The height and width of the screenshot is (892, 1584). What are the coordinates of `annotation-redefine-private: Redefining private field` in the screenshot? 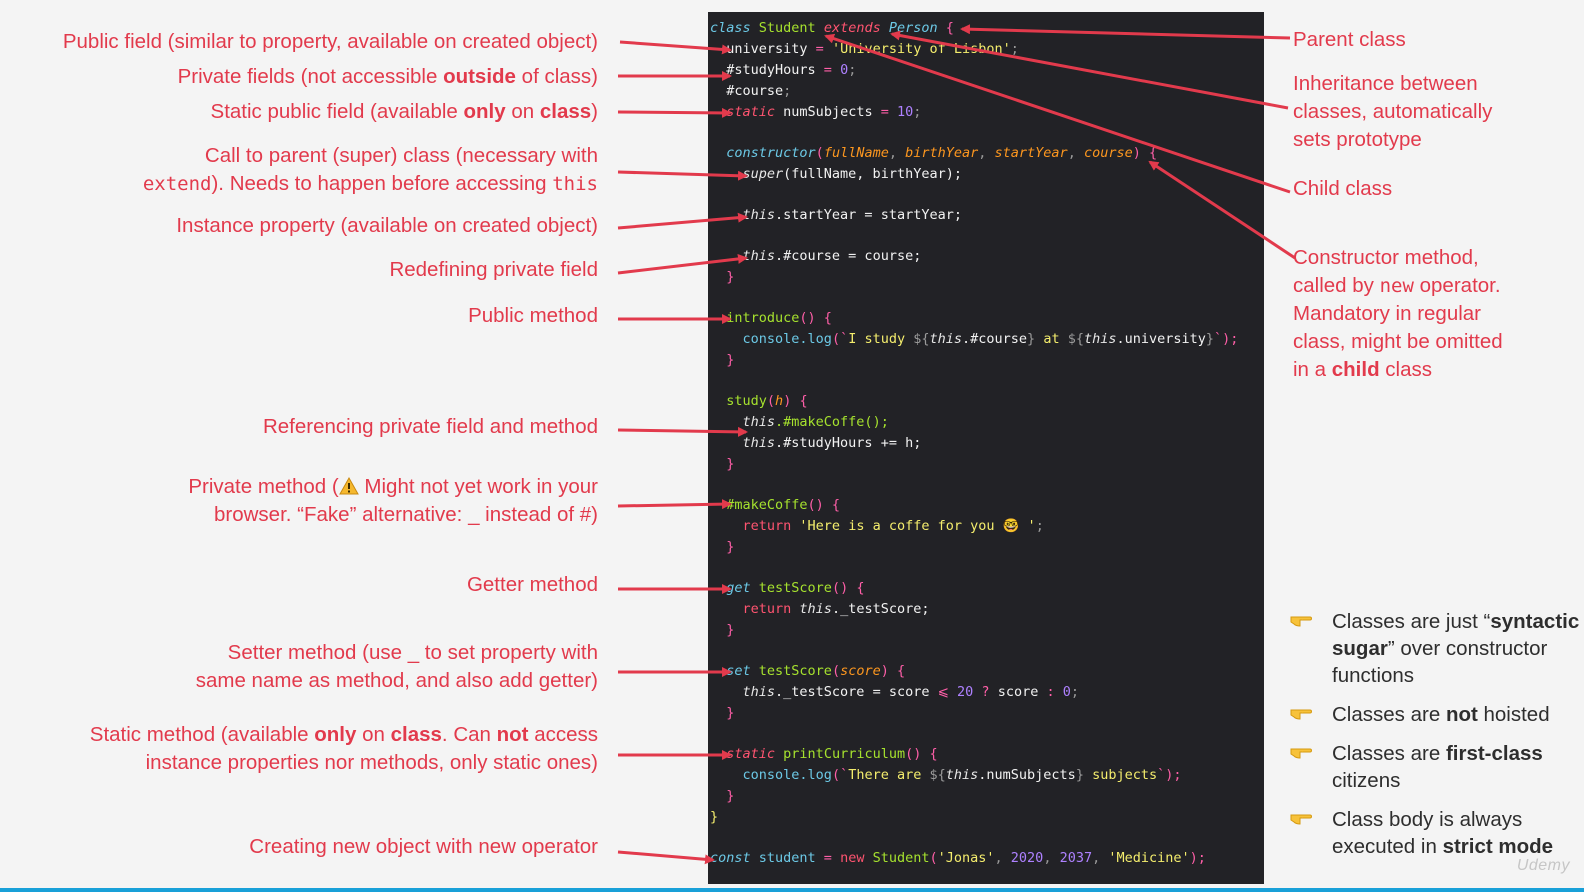 It's located at (493, 269).